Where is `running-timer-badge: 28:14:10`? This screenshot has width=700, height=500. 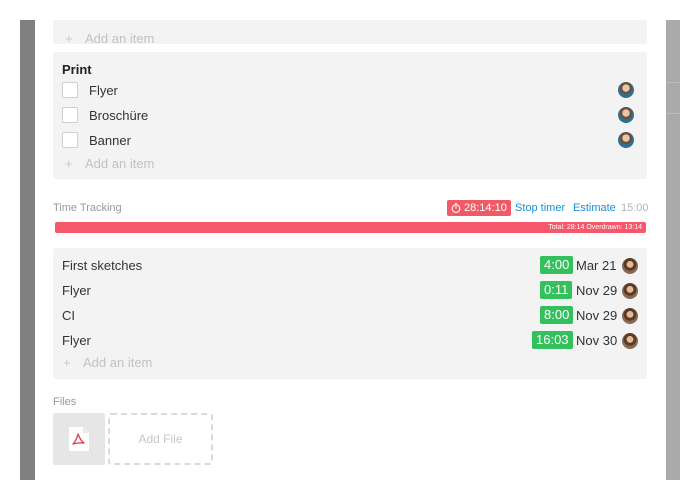
running-timer-badge: 28:14:10 is located at coordinates (479, 208).